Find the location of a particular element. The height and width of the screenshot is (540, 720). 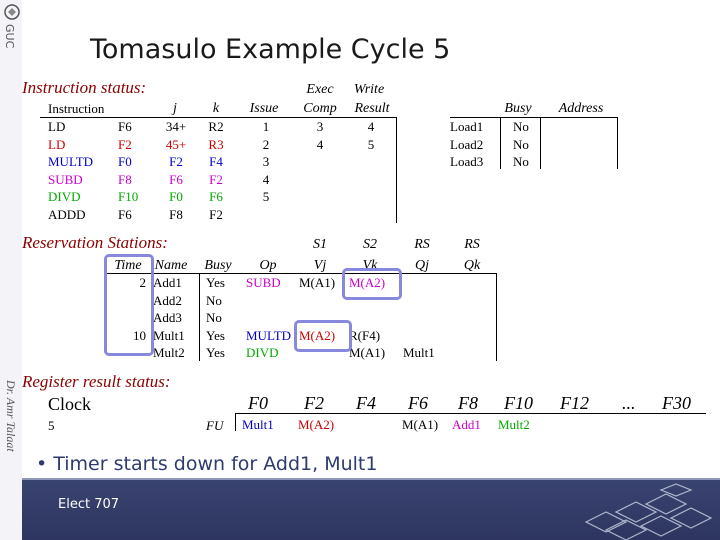

clock-value: 5 is located at coordinates (51, 425).